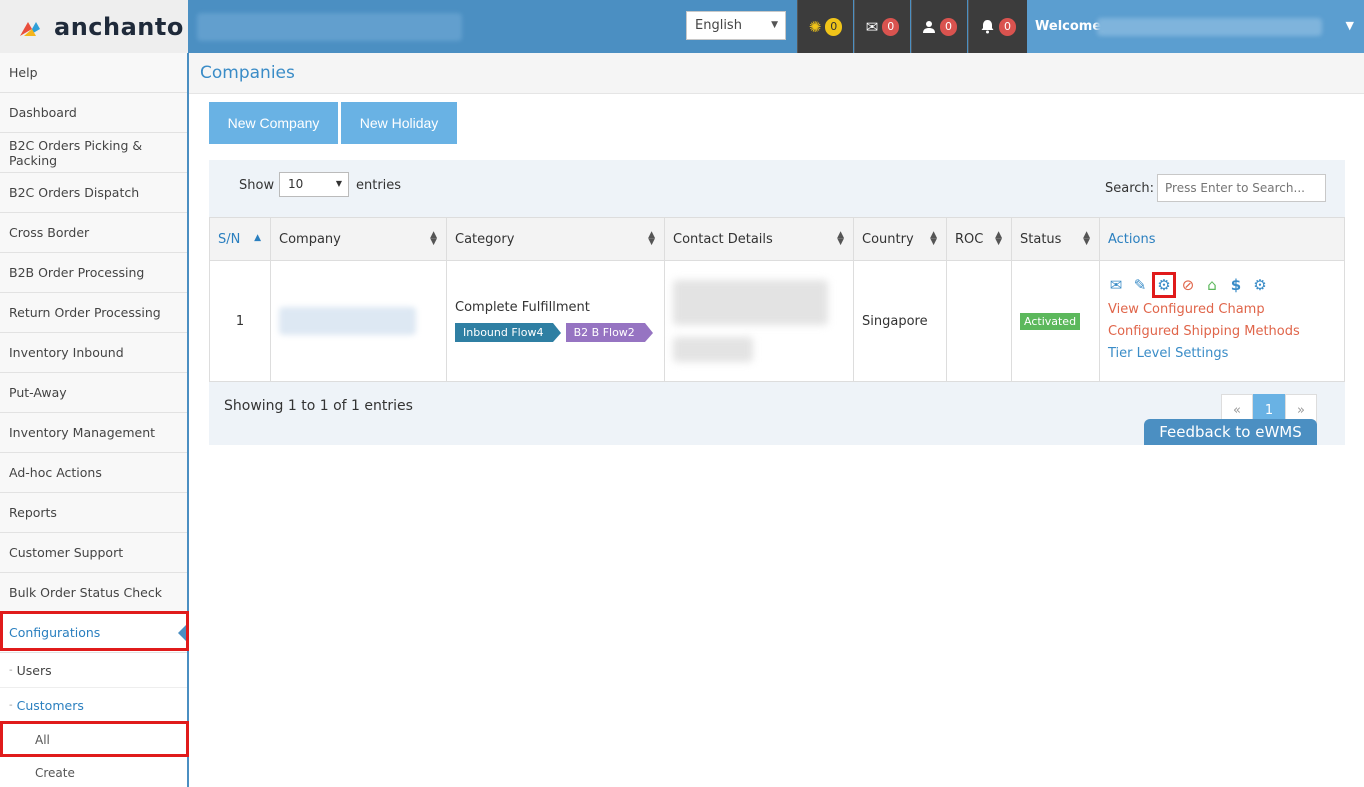 This screenshot has height=787, width=1364. What do you see at coordinates (358, 321) in the screenshot?
I see `cell-company` at bounding box center [358, 321].